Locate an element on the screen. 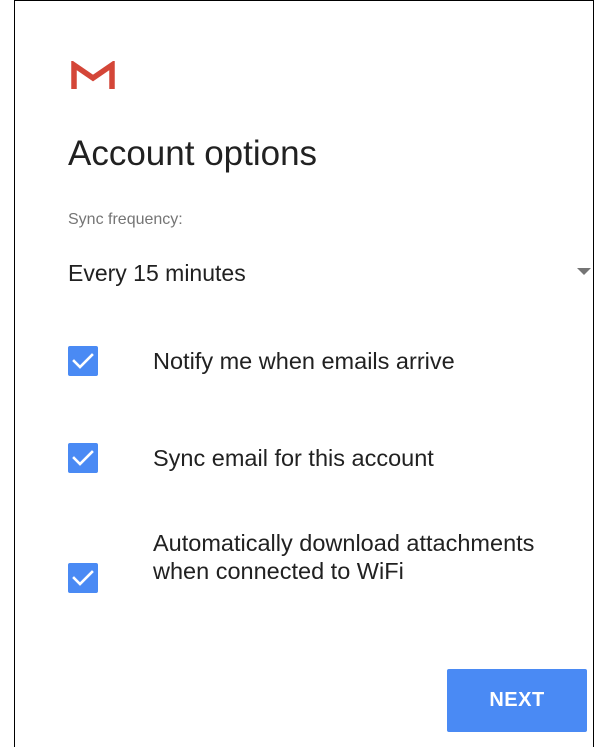 This screenshot has width=596, height=747. sync-frequency-value: Every 15 minutes is located at coordinates (157, 273).